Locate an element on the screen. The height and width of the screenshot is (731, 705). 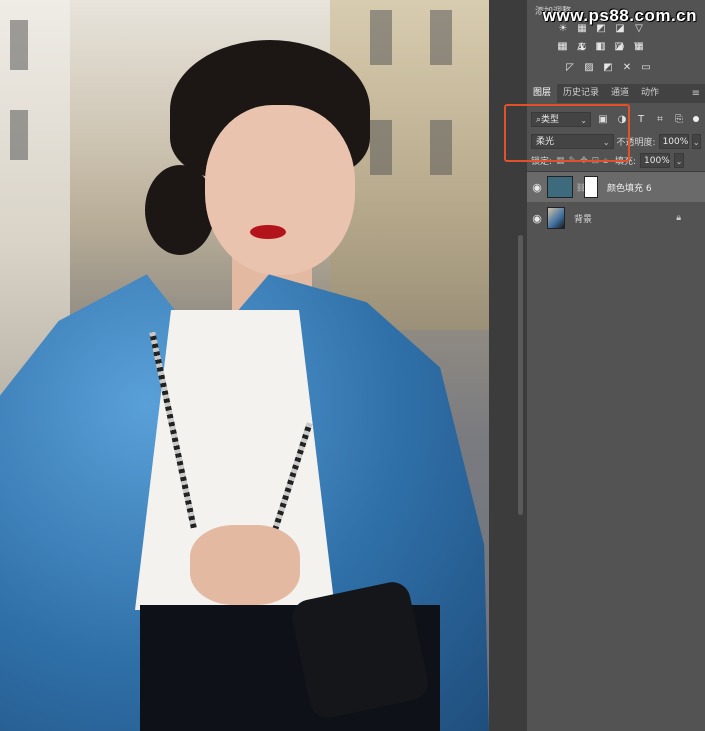
tab-channels: 通道 is located at coordinates (620, 93).